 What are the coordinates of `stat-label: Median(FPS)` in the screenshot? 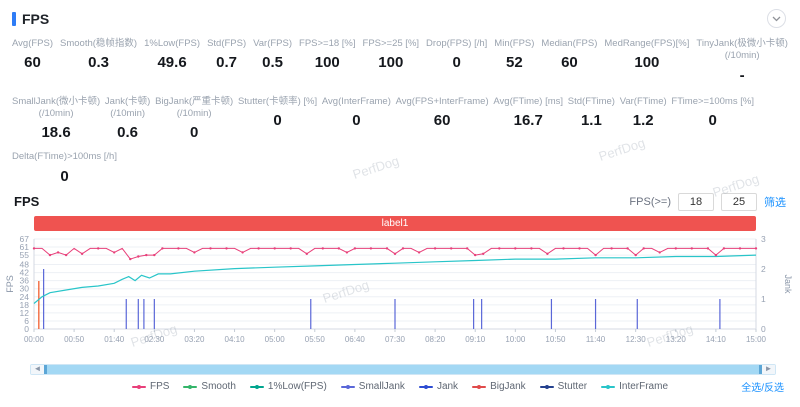 It's located at (569, 43).